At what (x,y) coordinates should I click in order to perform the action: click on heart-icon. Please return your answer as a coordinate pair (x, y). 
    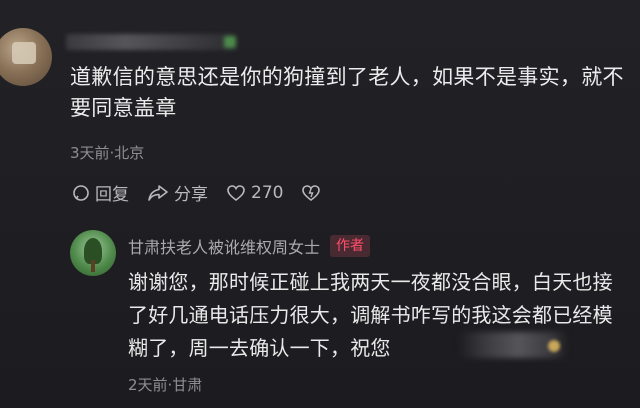
    Looking at the image, I should click on (236, 193).